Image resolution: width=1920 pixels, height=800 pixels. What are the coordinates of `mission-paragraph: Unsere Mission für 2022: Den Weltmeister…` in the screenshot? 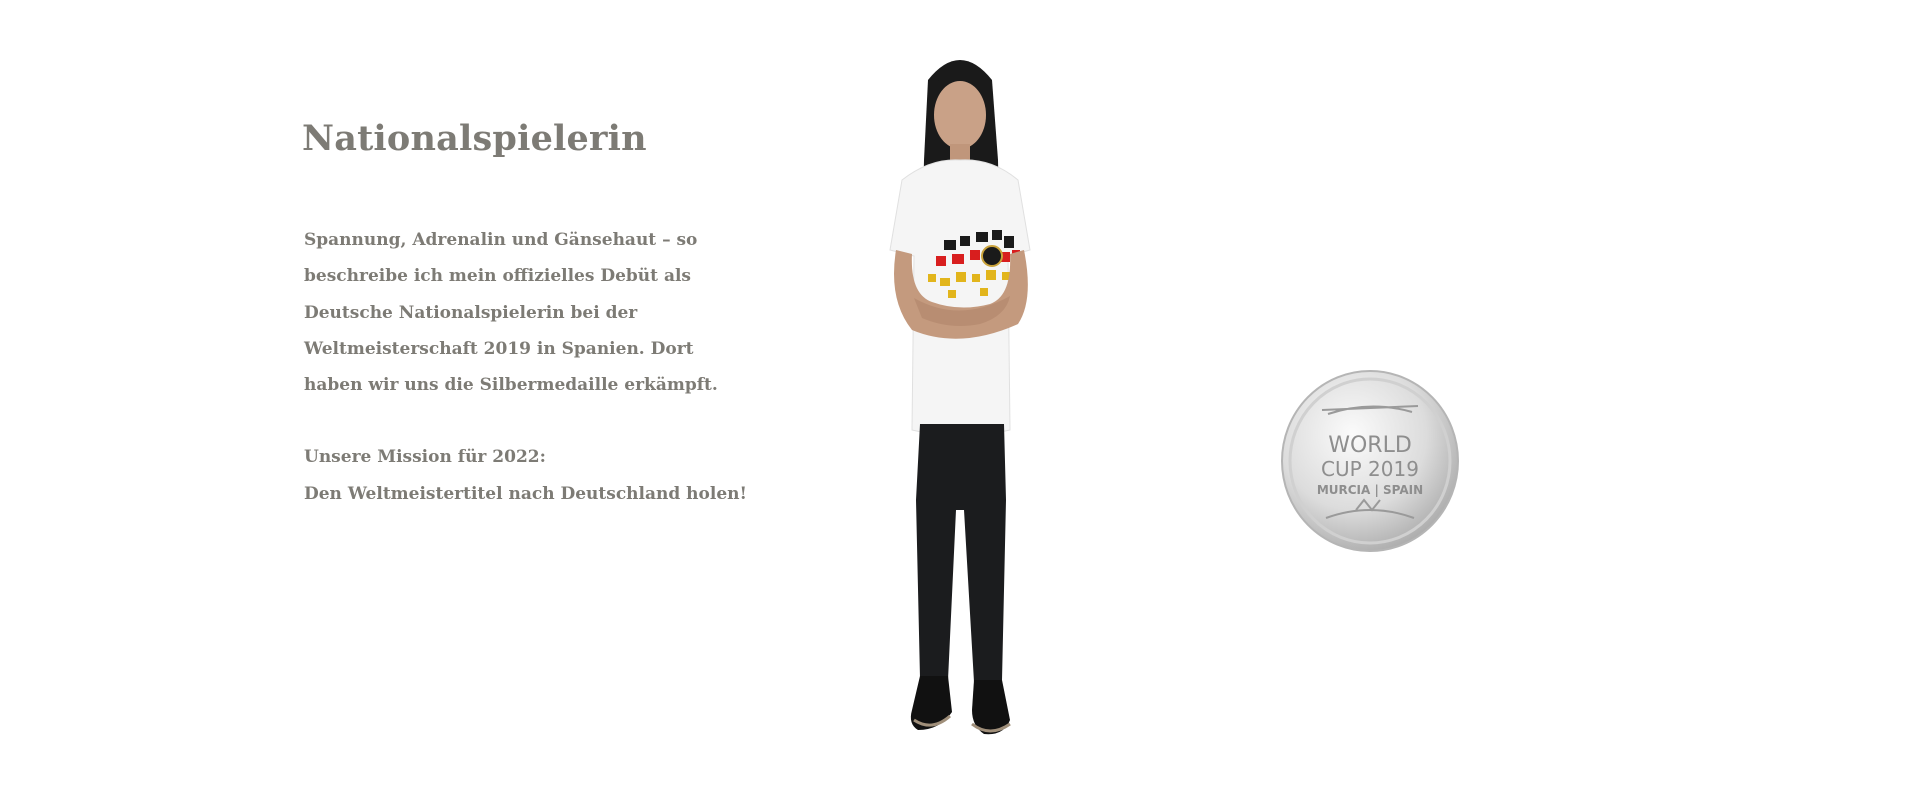 It's located at (525, 475).